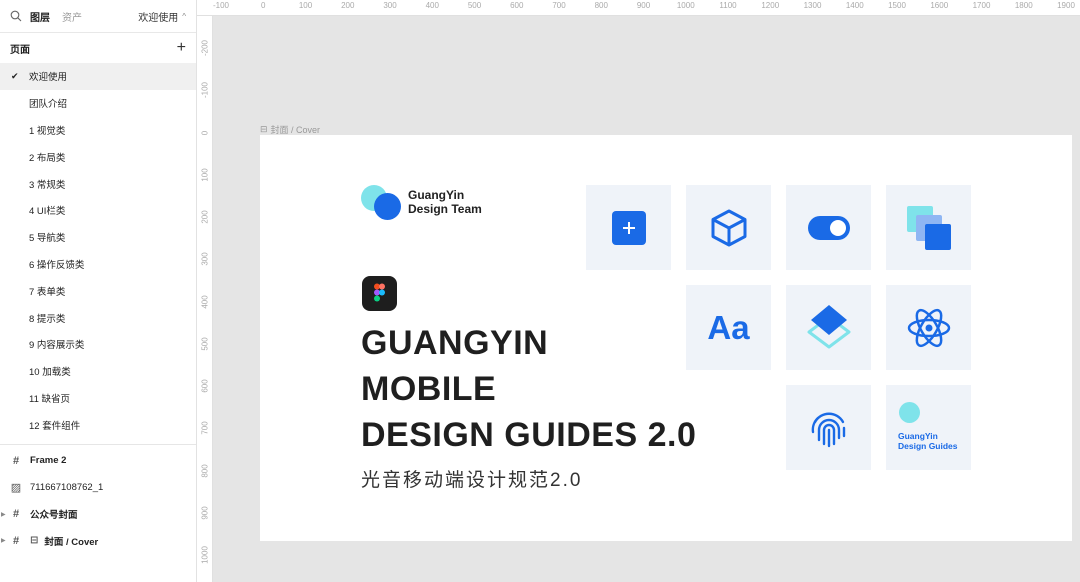 This screenshot has height=582, width=1080. What do you see at coordinates (54, 516) in the screenshot?
I see `layer-label: 公众号封面` at bounding box center [54, 516].